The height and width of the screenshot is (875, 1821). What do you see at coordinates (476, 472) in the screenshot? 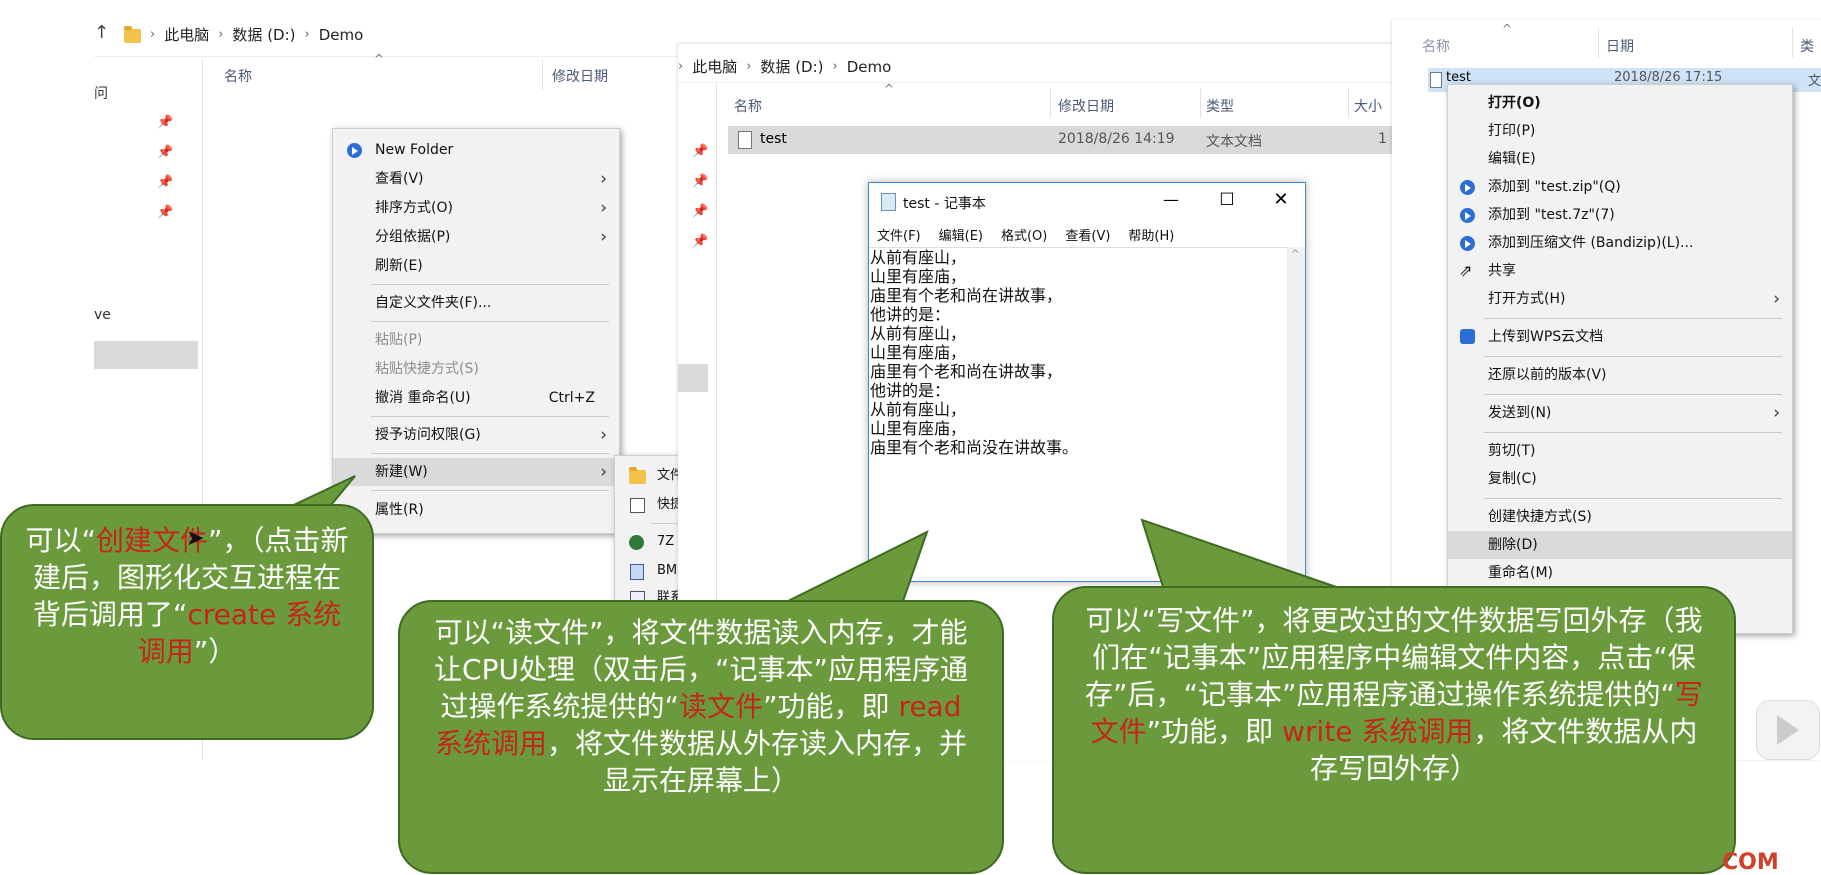
I see `menu-item-new: 新建(W) ›` at bounding box center [476, 472].